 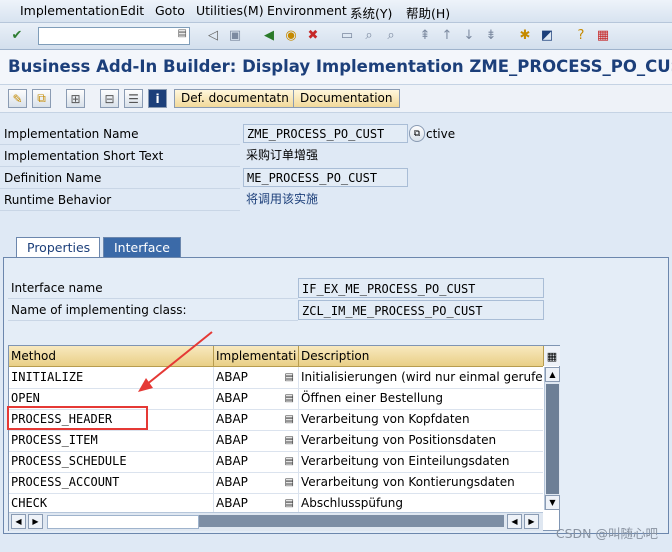 What do you see at coordinates (179, 358) in the screenshot?
I see `annotation-arrow-line` at bounding box center [179, 358].